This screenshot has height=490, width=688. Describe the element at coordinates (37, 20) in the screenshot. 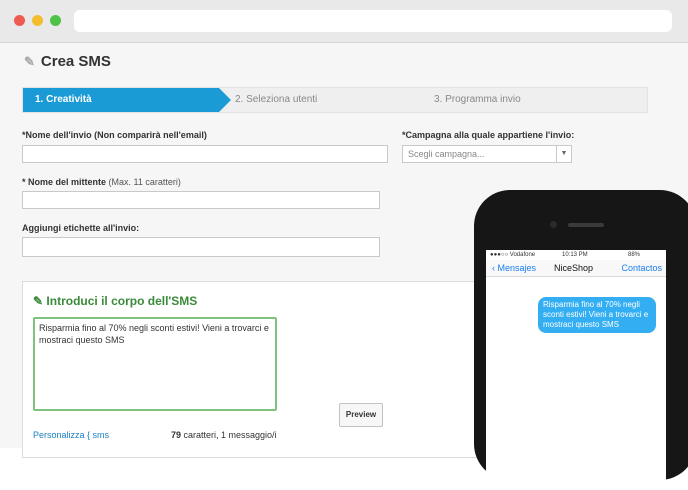

I see `minimize-dot-icon` at that location.